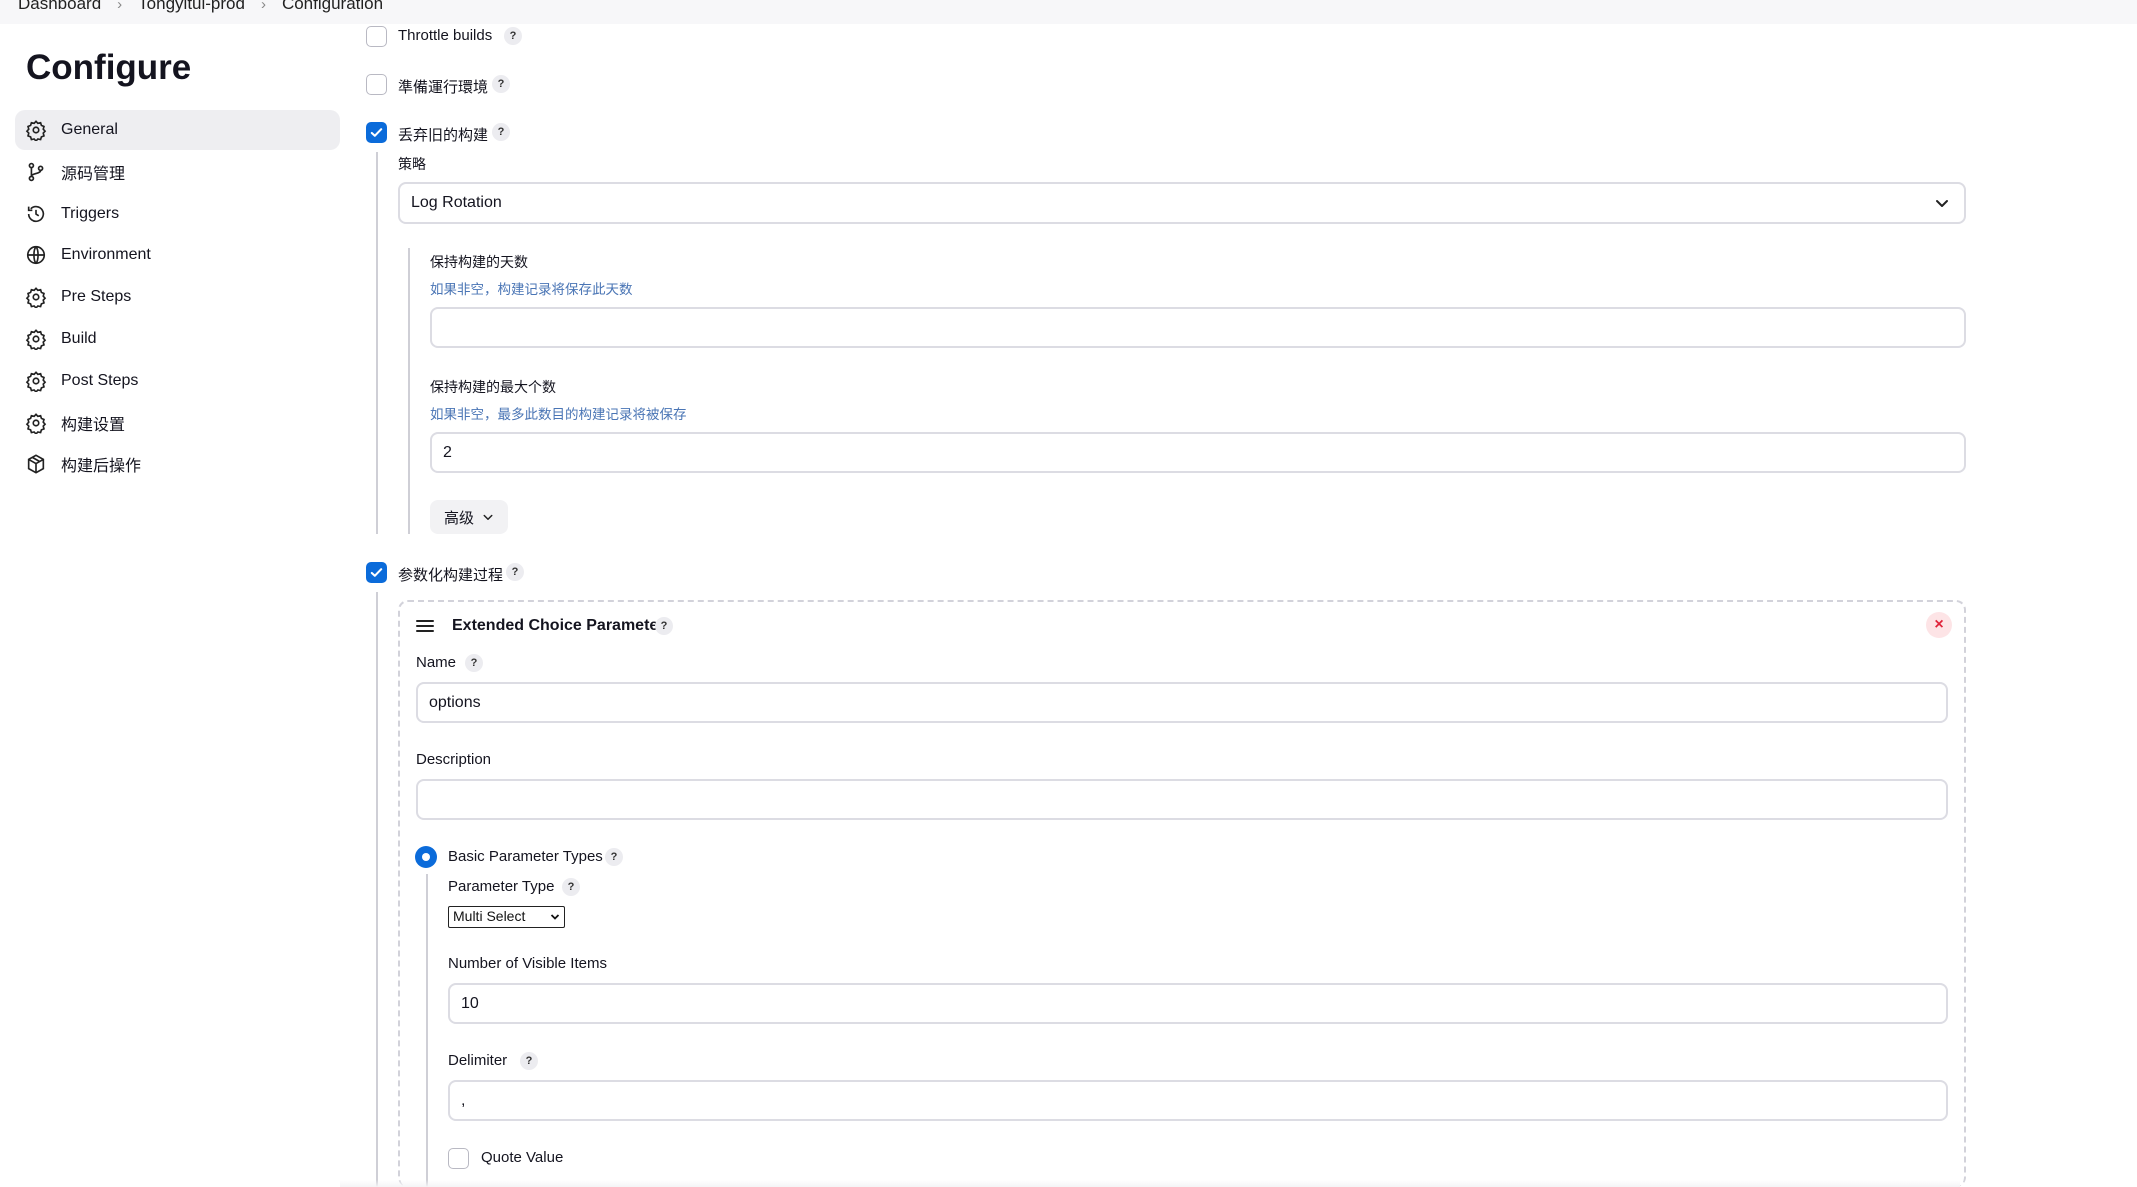 This screenshot has height=1187, width=2137. I want to click on quote-value-label: Quote Value, so click(522, 1157).